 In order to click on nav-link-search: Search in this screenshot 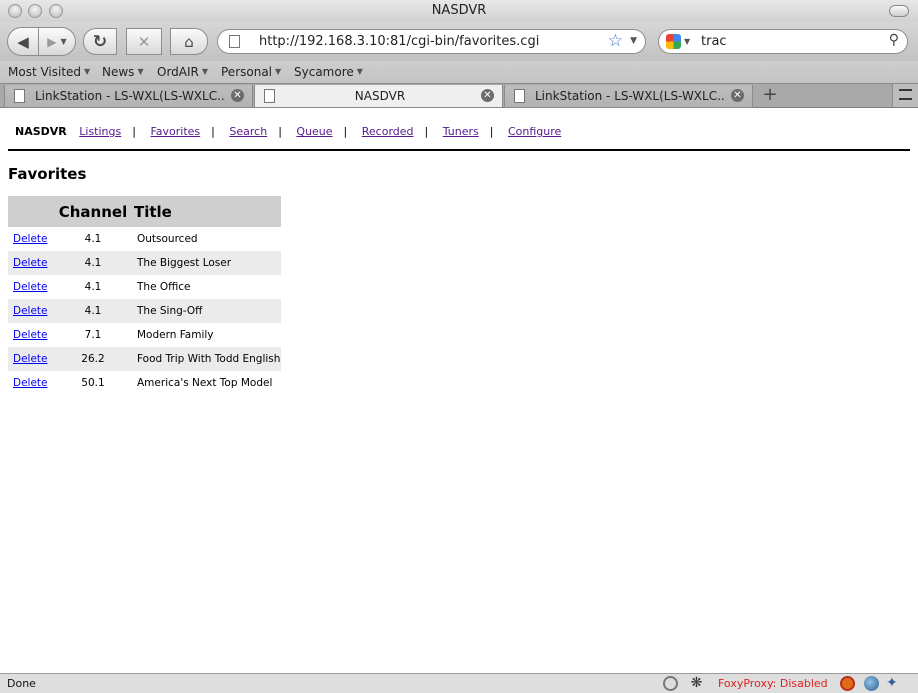, I will do `click(248, 131)`.